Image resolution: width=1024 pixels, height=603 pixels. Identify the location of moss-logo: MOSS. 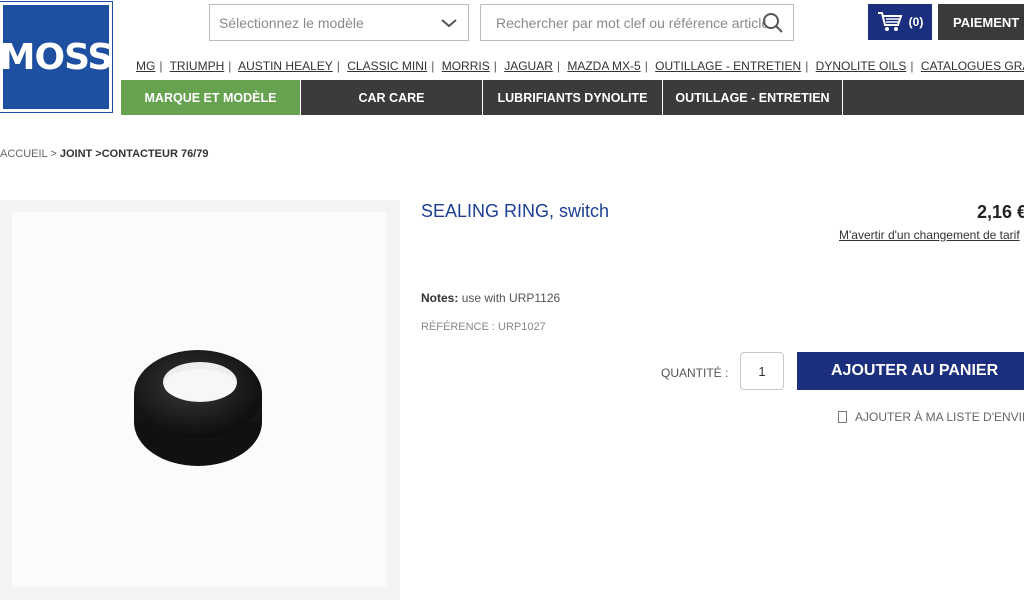
(56, 57).